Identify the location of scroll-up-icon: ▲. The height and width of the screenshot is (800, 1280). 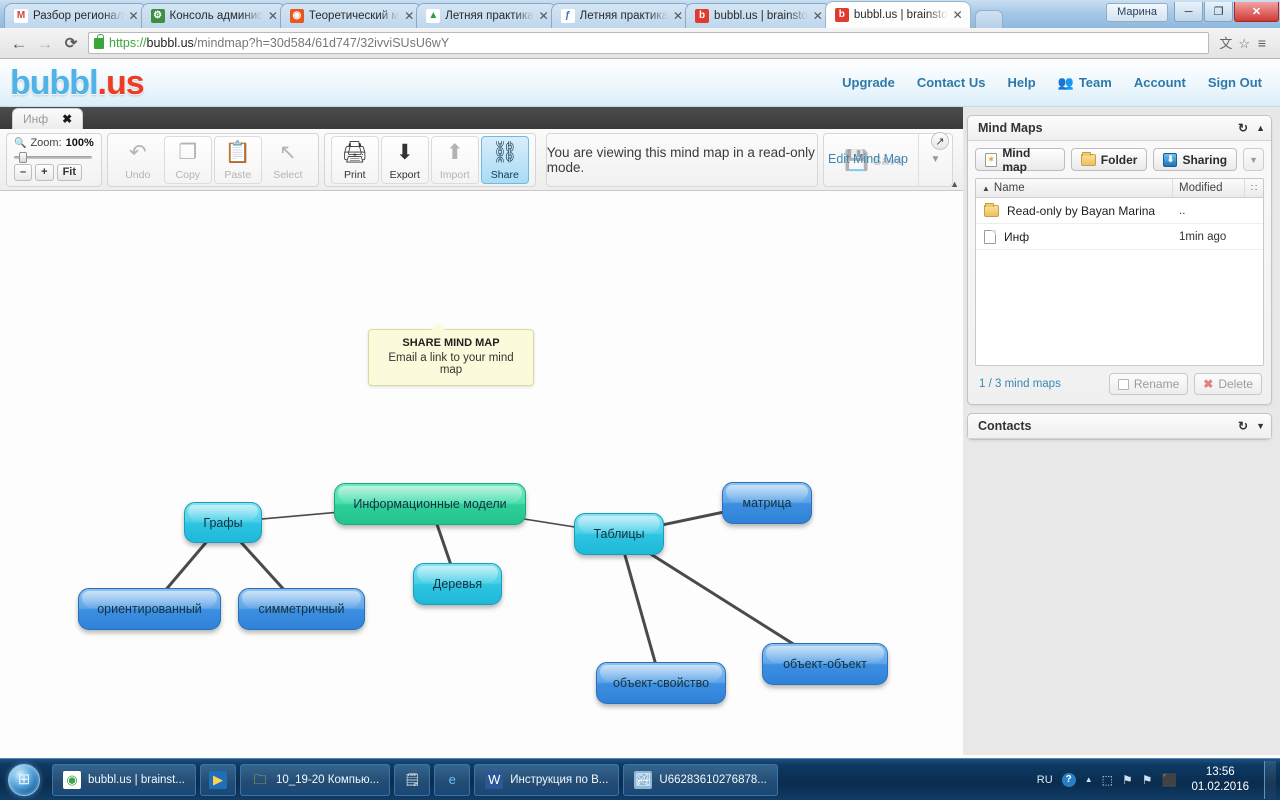
(954, 184).